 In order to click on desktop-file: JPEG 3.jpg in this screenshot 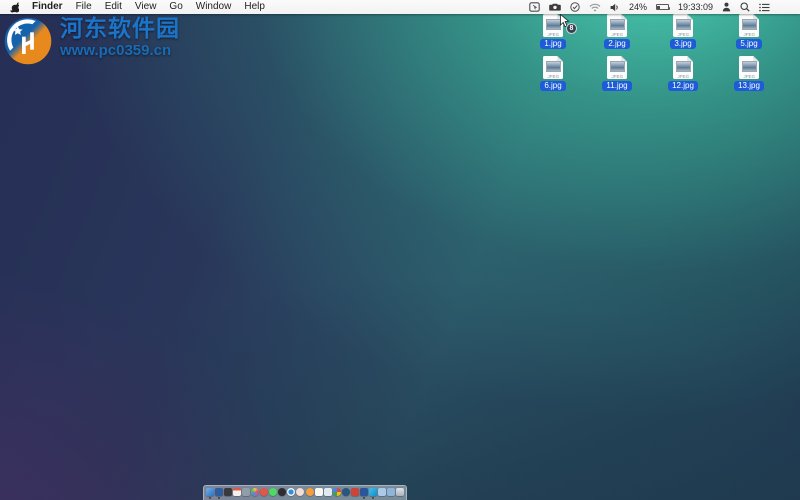, I will do `click(683, 34)`.